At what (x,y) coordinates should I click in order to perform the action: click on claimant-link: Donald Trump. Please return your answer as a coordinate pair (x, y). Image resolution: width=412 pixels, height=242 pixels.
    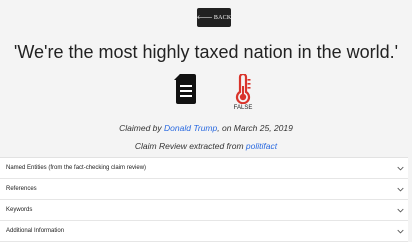
    Looking at the image, I should click on (190, 128).